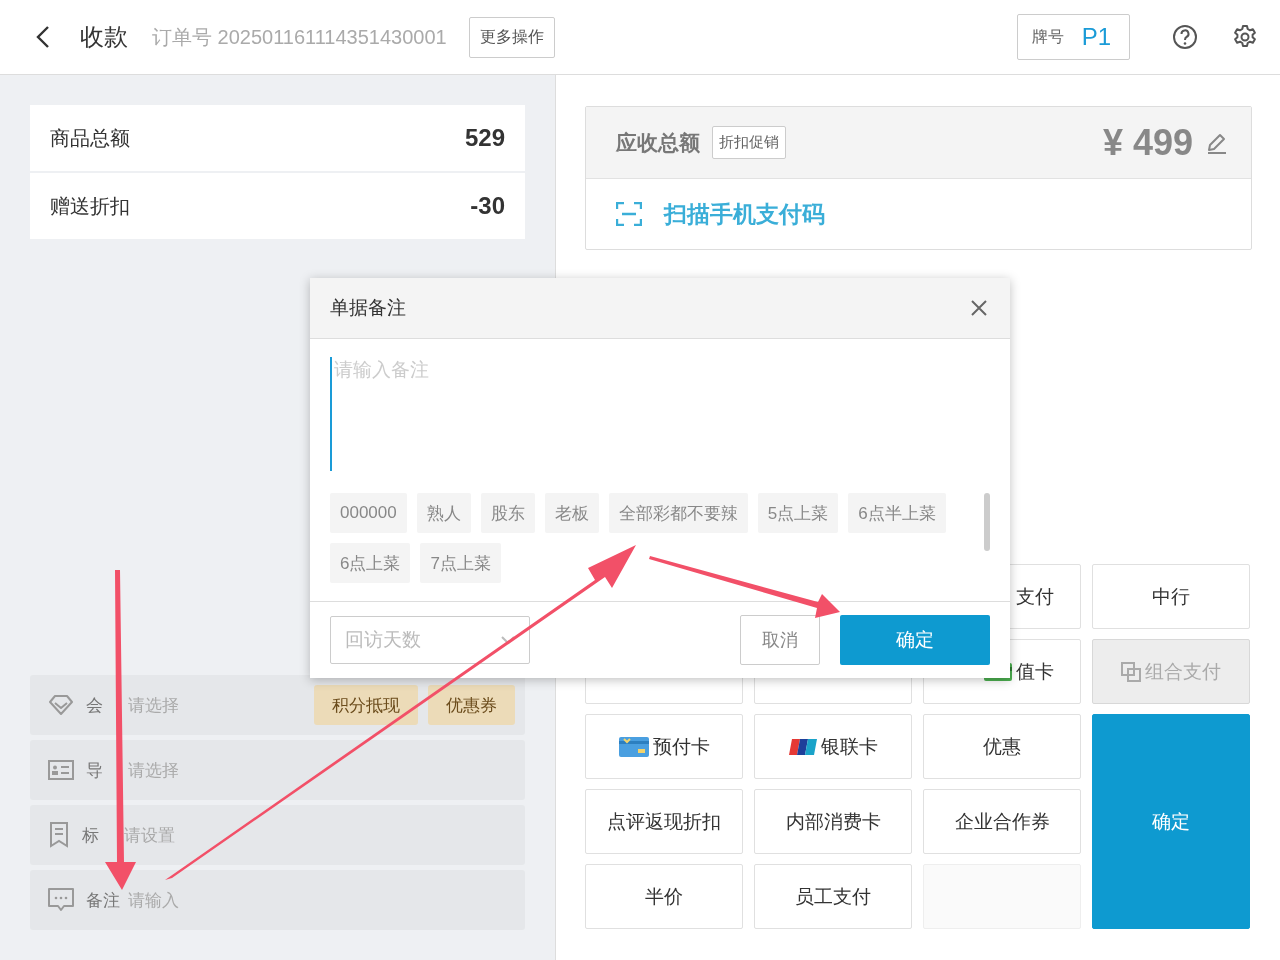 The height and width of the screenshot is (960, 1280). I want to click on dialog-title: 单据备注, so click(368, 308).